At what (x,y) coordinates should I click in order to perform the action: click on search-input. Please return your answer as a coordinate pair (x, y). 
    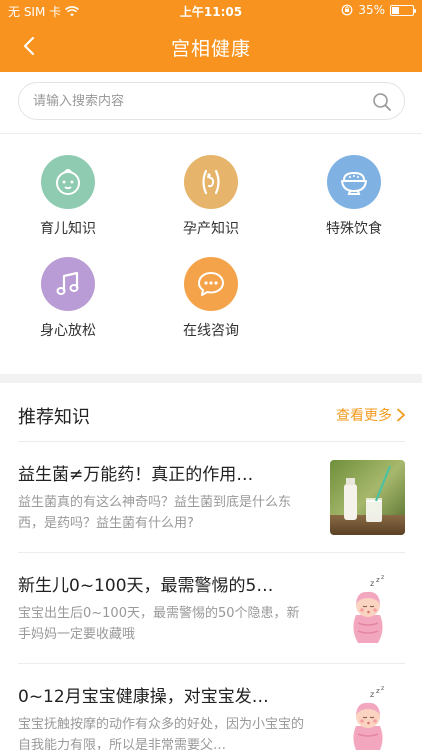
    Looking at the image, I should click on (198, 101).